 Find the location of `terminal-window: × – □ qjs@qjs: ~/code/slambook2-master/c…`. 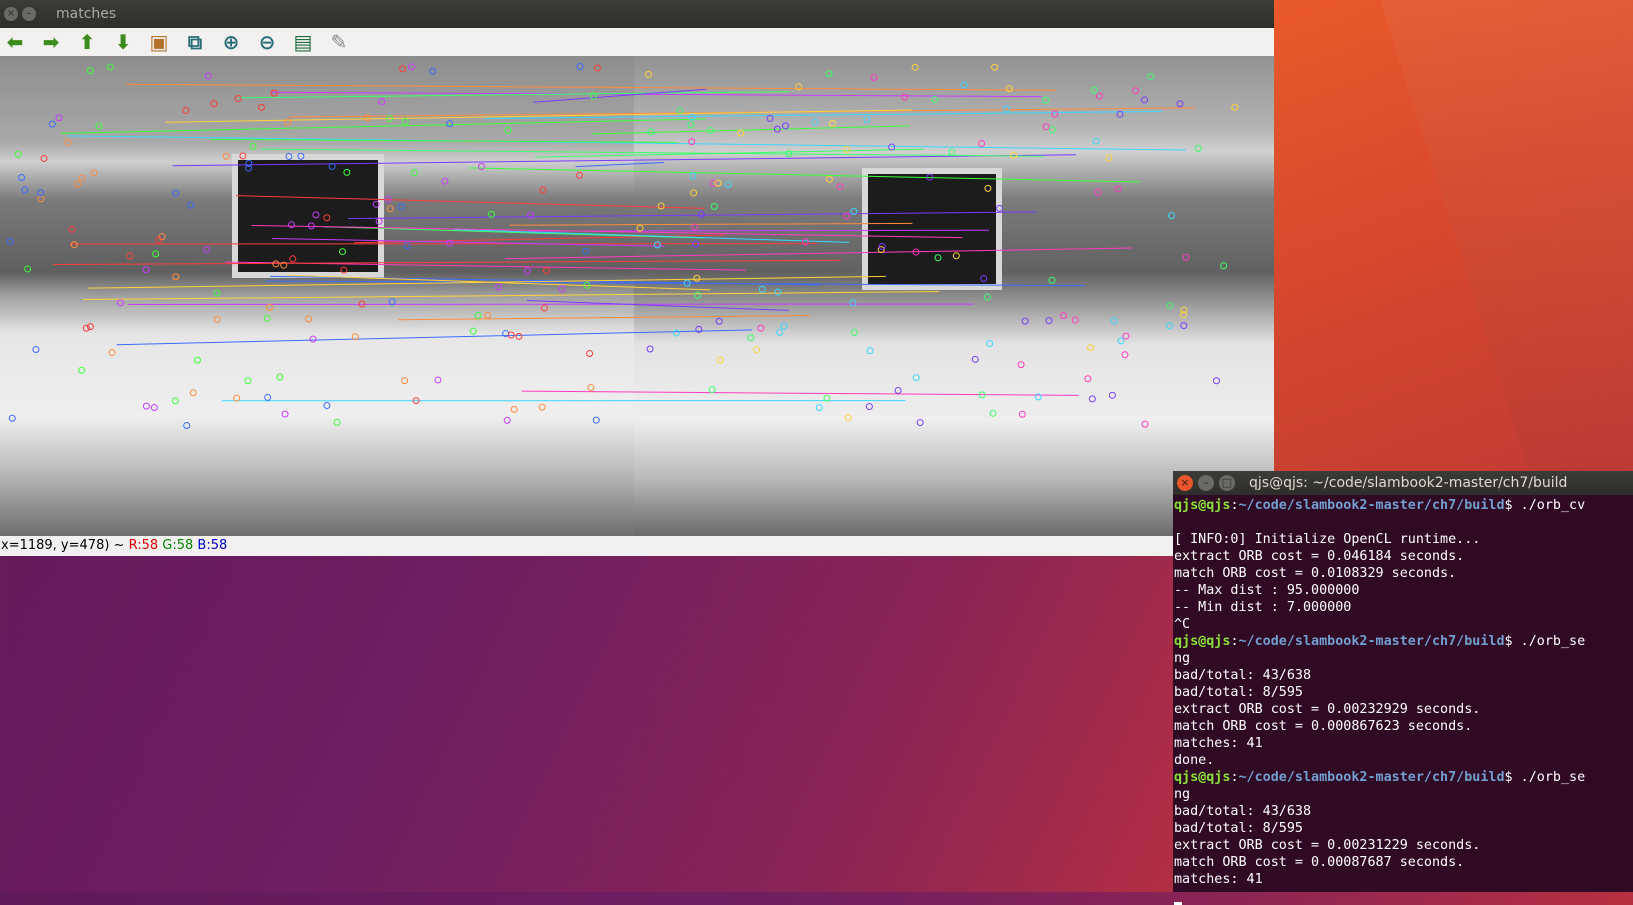

terminal-window: × – □ qjs@qjs: ~/code/slambook2-master/c… is located at coordinates (1403, 681).